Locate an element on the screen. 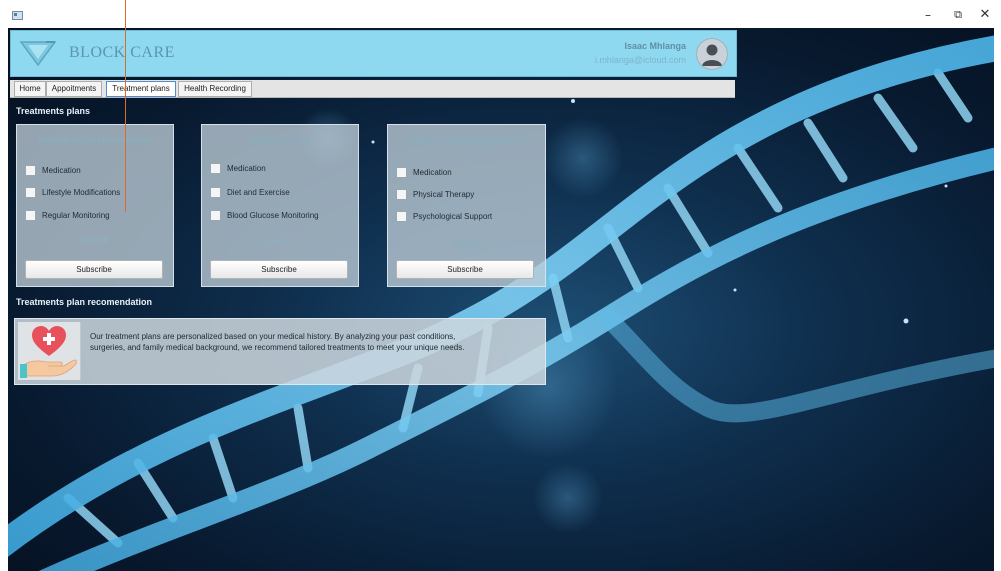 The width and height of the screenshot is (1001, 571). option-label: Regular Monitoring is located at coordinates (76, 215).